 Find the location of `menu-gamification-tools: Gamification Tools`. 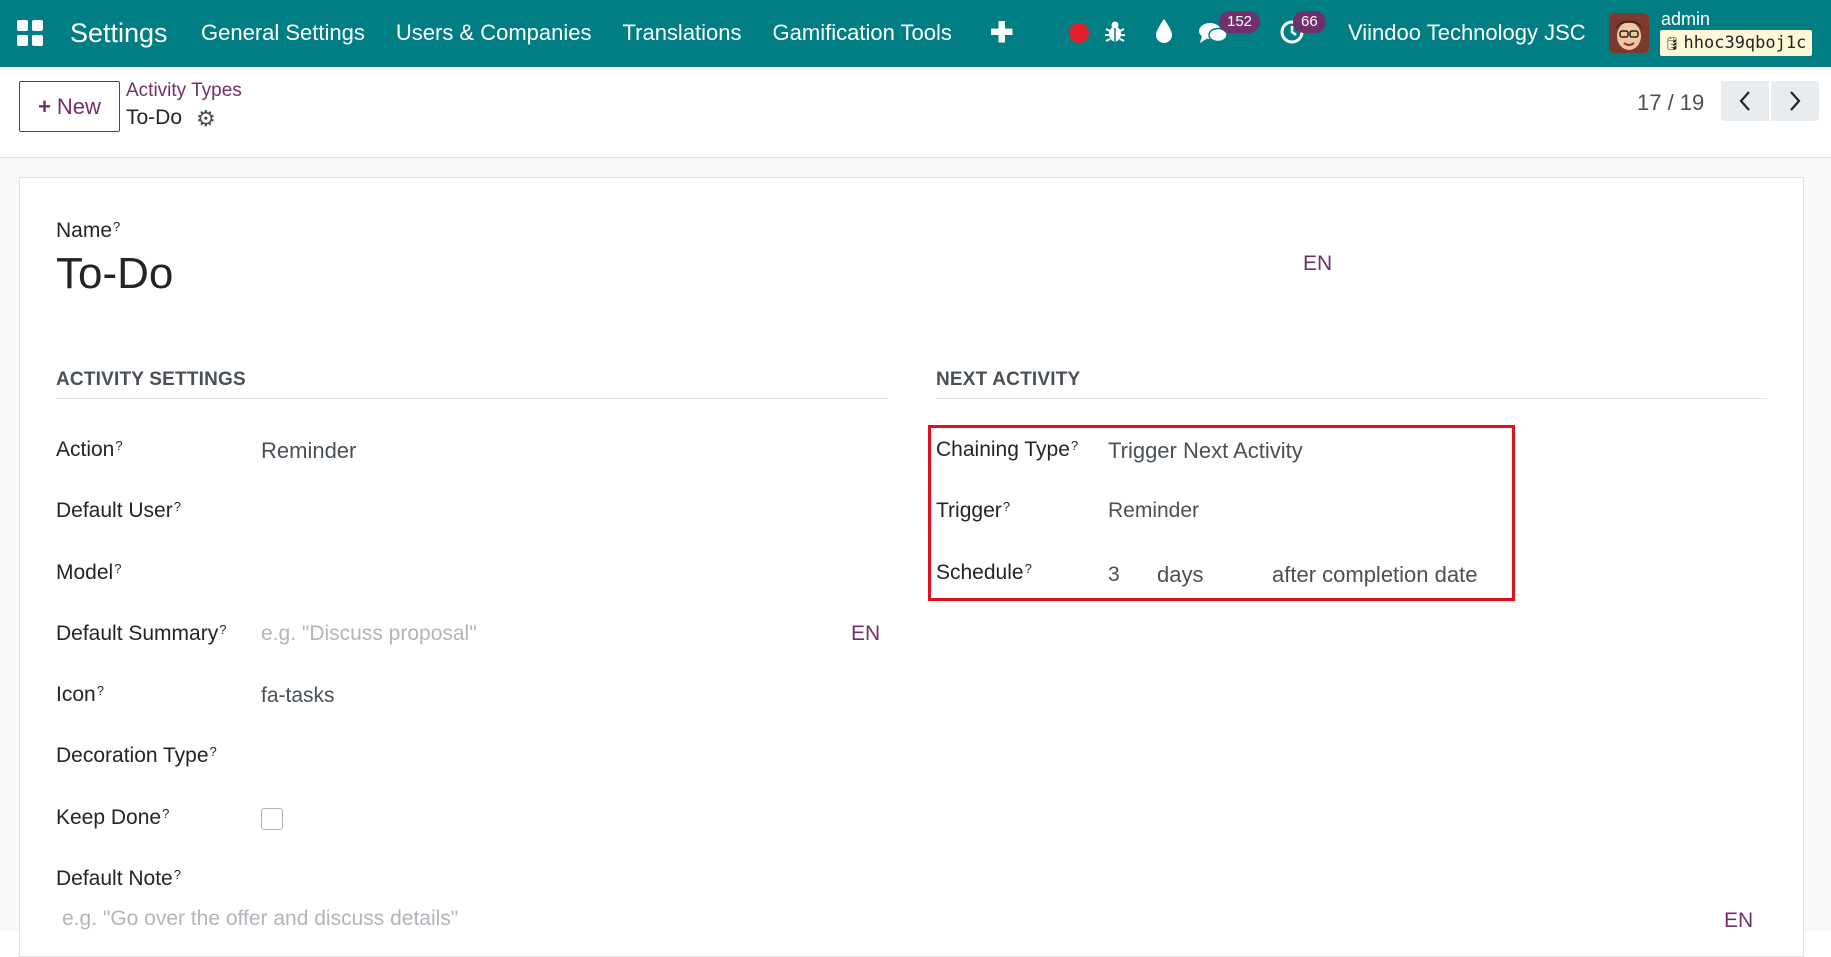

menu-gamification-tools: Gamification Tools is located at coordinates (862, 33).